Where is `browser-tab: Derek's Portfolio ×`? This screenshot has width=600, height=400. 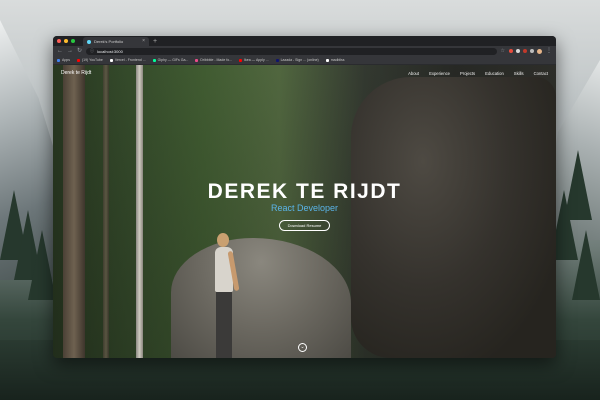 browser-tab: Derek's Portfolio × is located at coordinates (116, 41).